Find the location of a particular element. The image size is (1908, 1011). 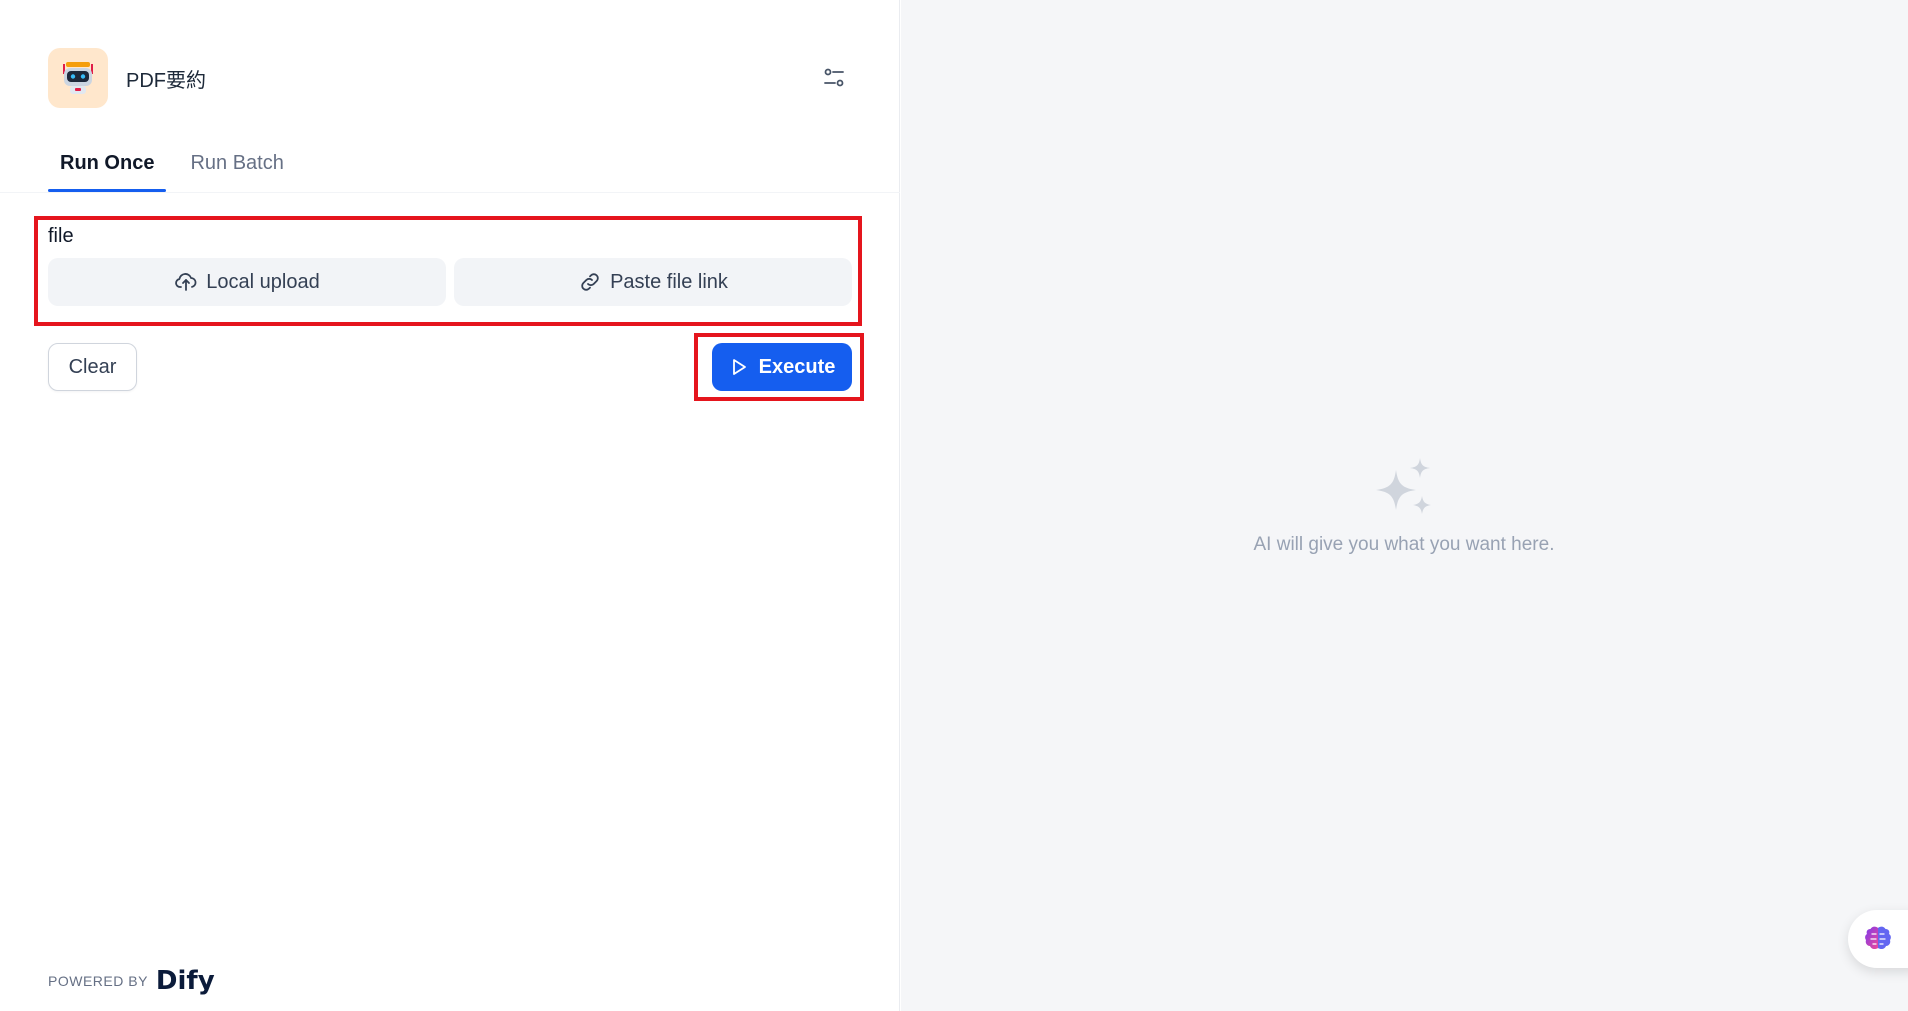

result-empty-state: AI will give you what you want here. is located at coordinates (1404, 504).